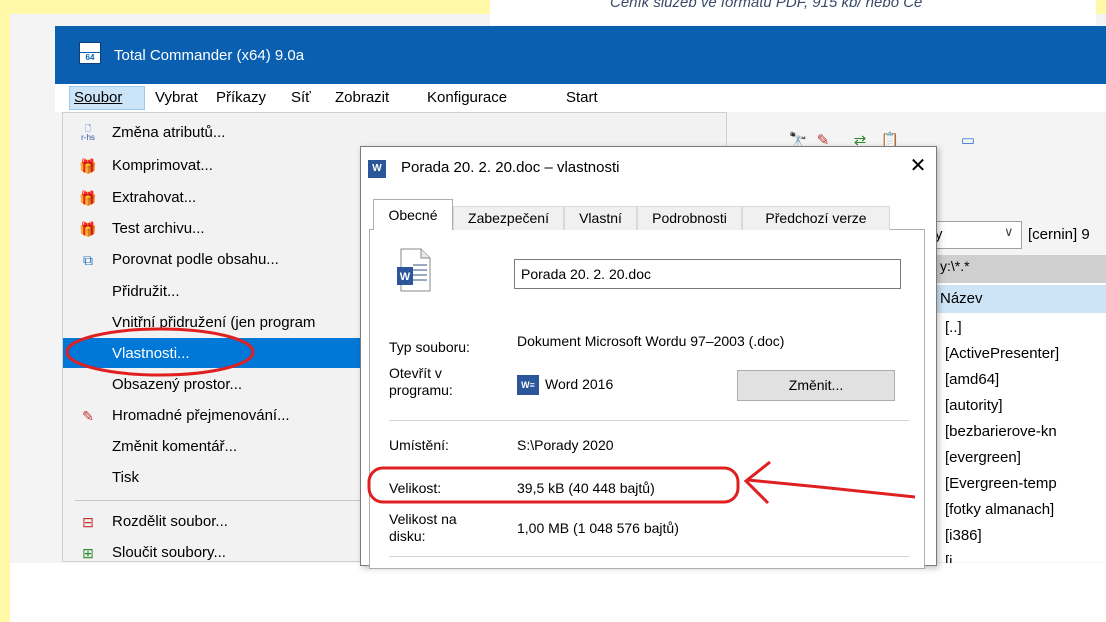 The width and height of the screenshot is (1106, 622). What do you see at coordinates (160, 352) in the screenshot?
I see `annotation-circle-properties` at bounding box center [160, 352].